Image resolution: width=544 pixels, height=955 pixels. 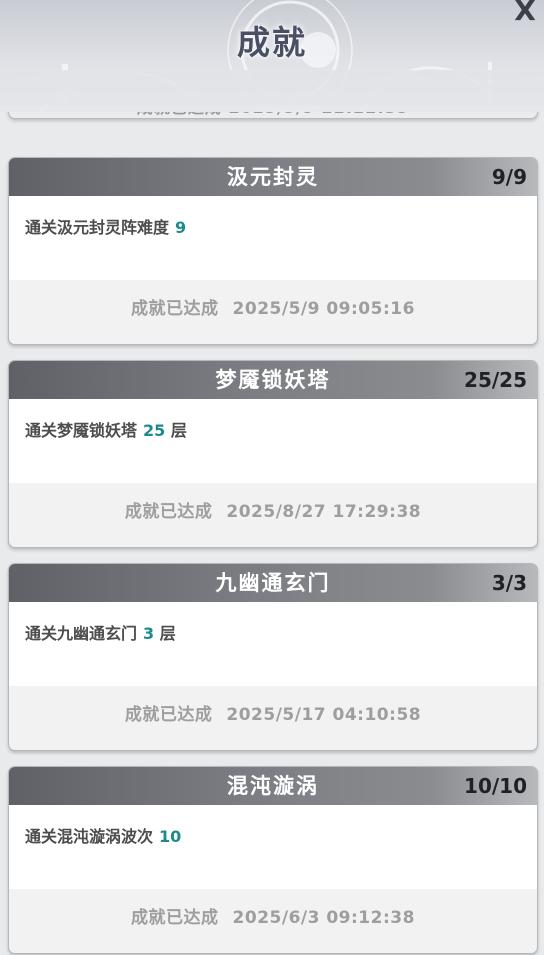 What do you see at coordinates (509, 177) in the screenshot?
I see `achievement-progress-count: 9/9` at bounding box center [509, 177].